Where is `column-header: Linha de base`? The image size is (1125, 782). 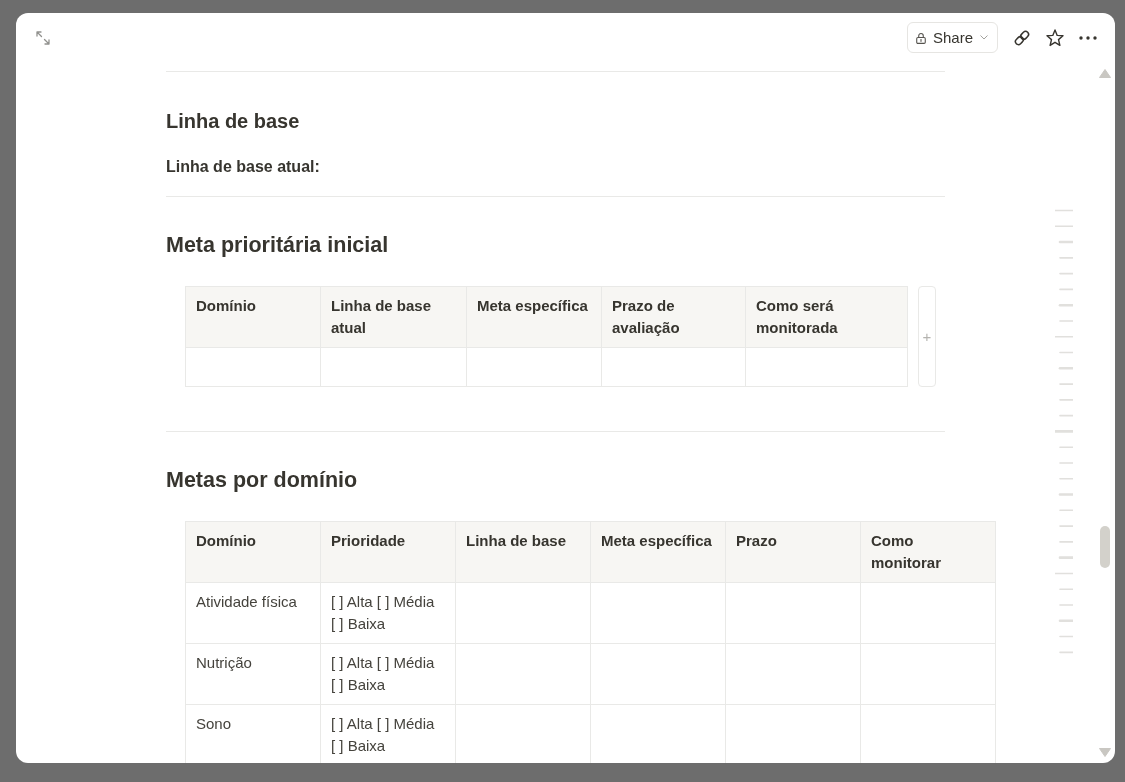
column-header: Linha de base is located at coordinates (523, 552).